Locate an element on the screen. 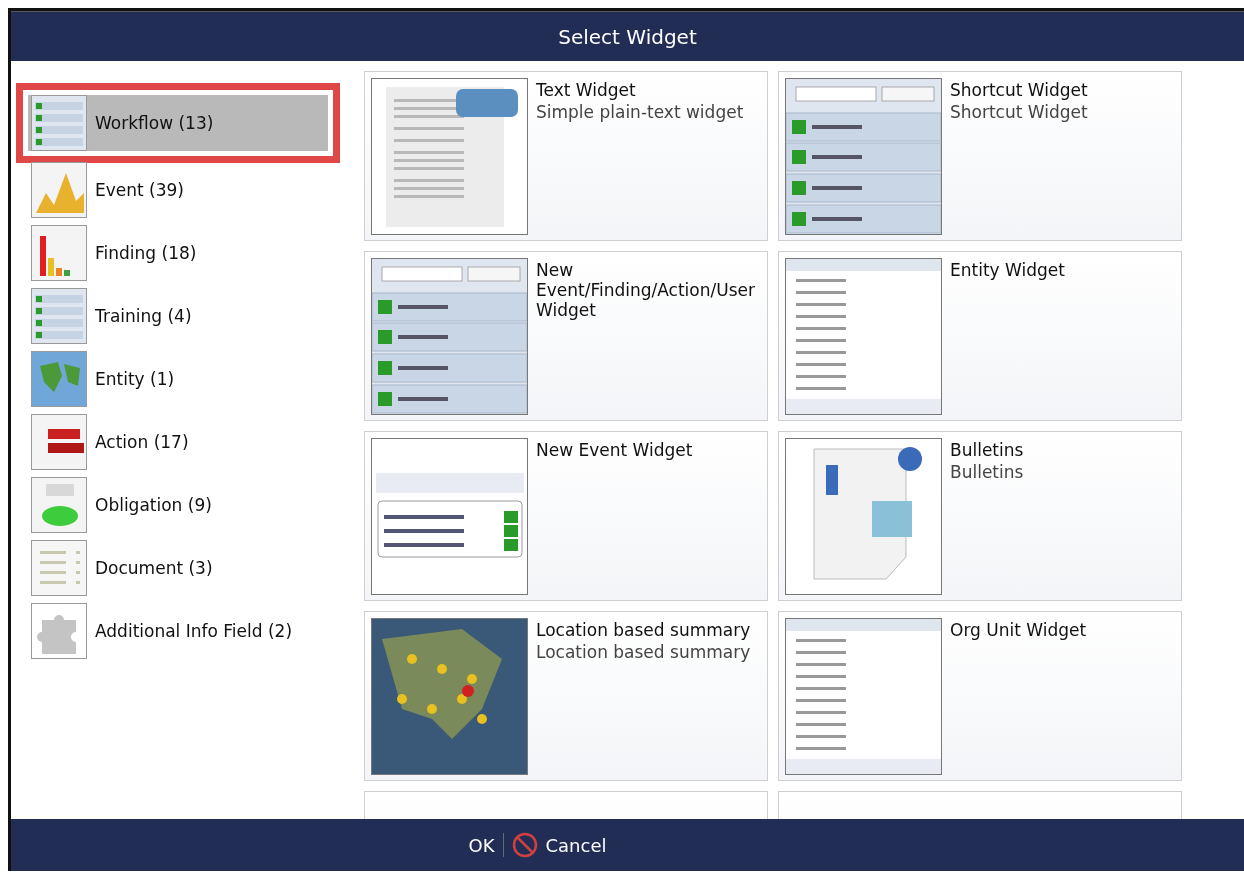 The width and height of the screenshot is (1244, 874). widget-card: Bulletins Bulletins is located at coordinates (980, 516).